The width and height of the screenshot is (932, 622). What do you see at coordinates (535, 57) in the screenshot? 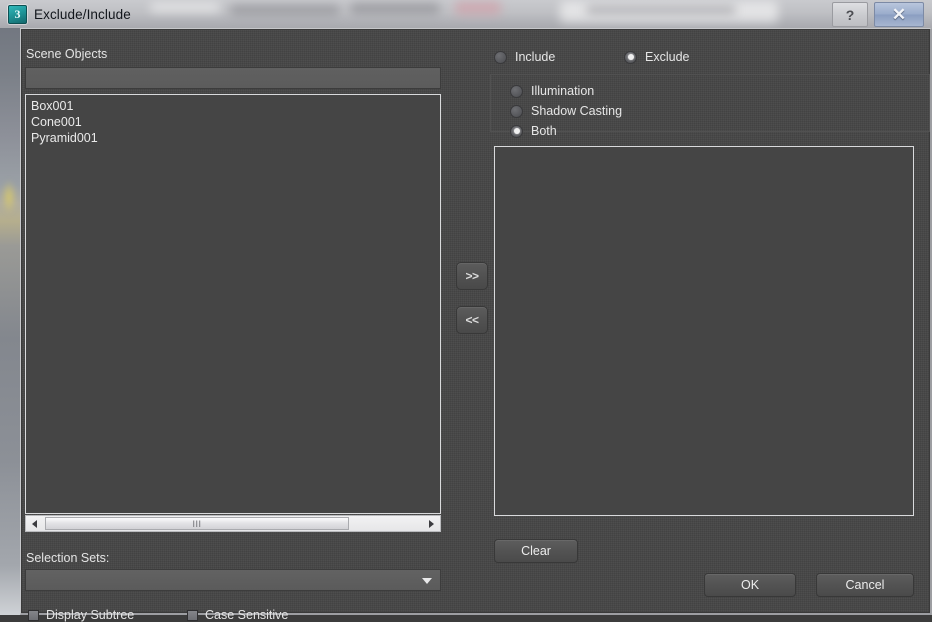
I see `include-label: Include` at bounding box center [535, 57].